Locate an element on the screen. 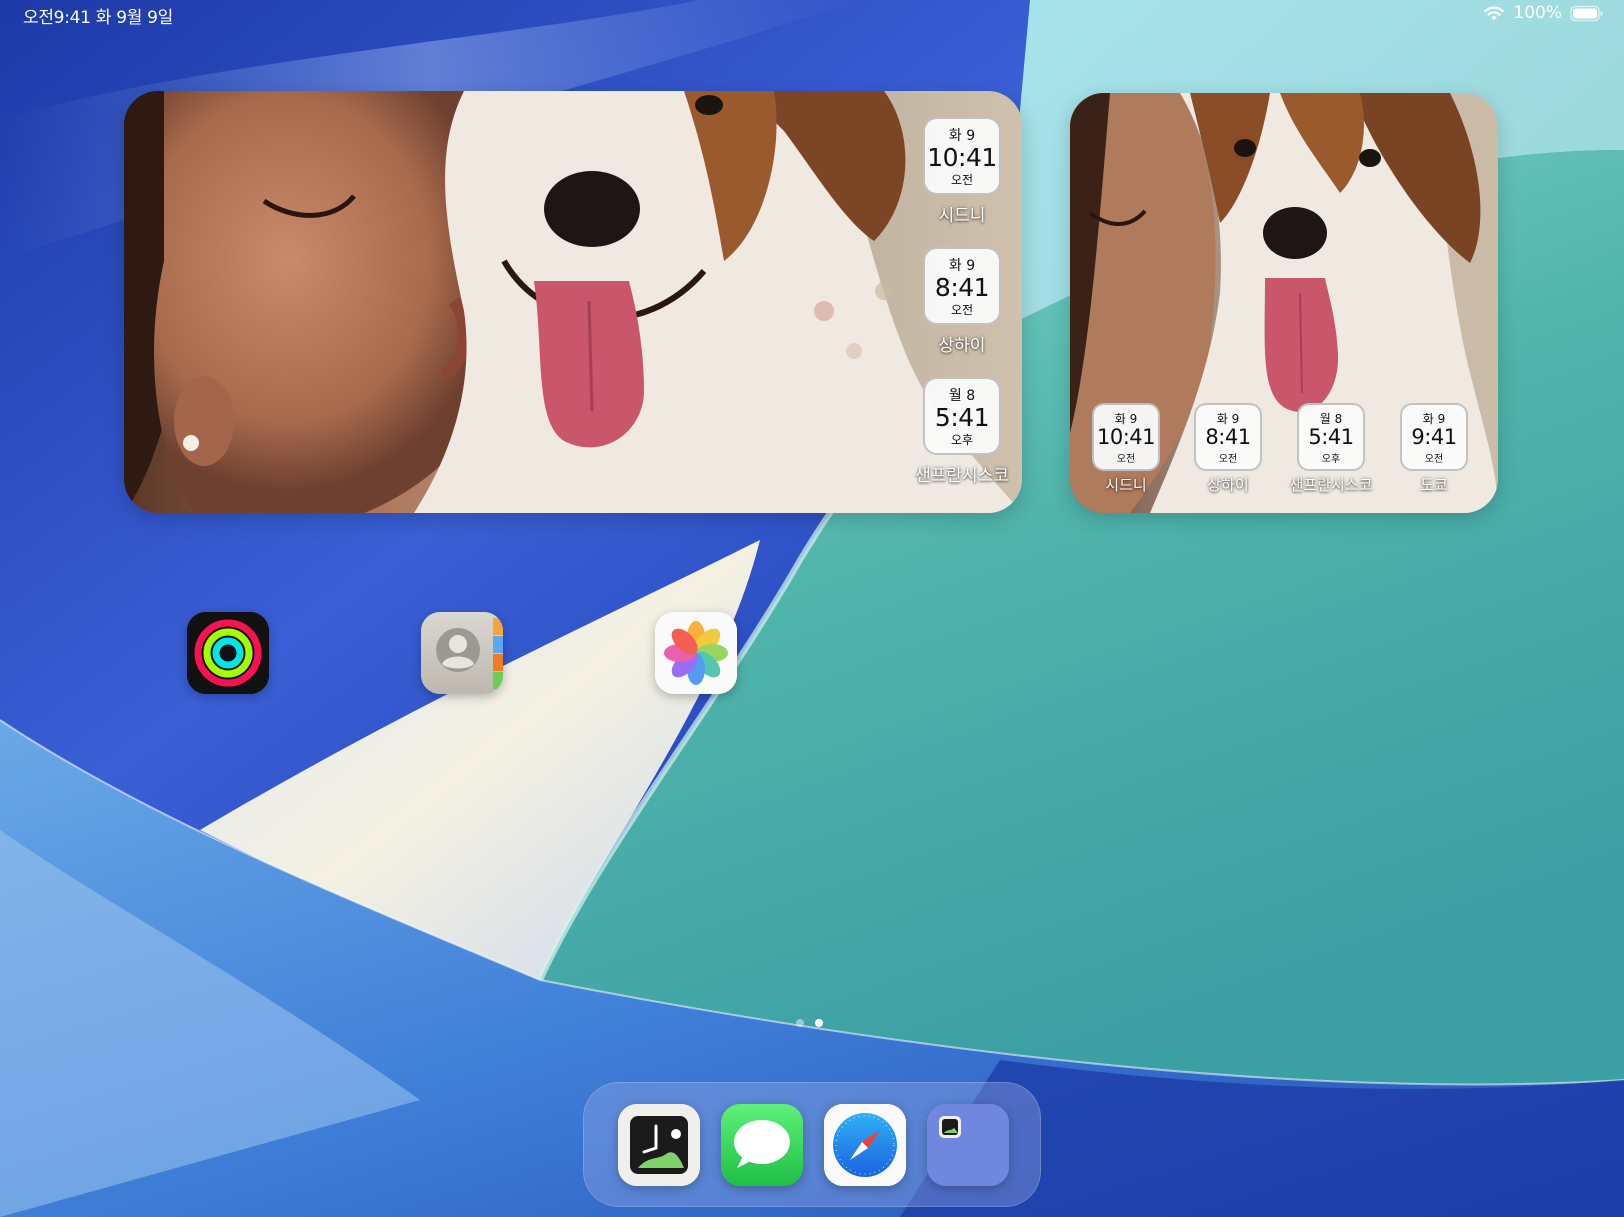 This screenshot has width=1624, height=1217. wifi-icon is located at coordinates (1494, 13).